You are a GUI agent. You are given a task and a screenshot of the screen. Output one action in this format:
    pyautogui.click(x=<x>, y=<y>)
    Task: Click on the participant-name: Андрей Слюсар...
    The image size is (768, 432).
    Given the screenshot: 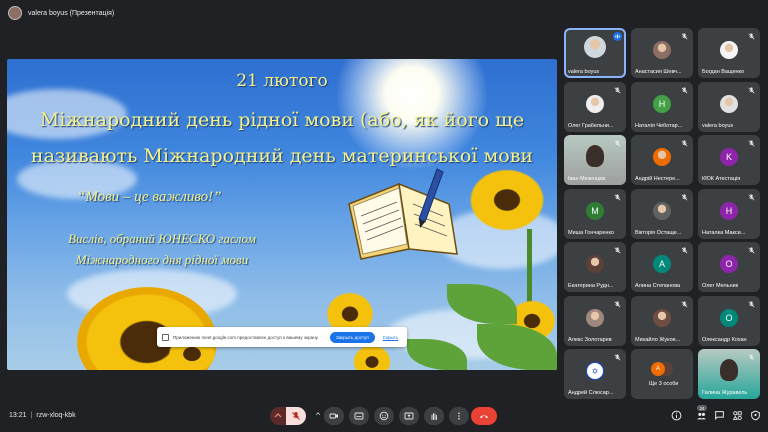 What is the action you would take?
    pyautogui.click(x=591, y=393)
    